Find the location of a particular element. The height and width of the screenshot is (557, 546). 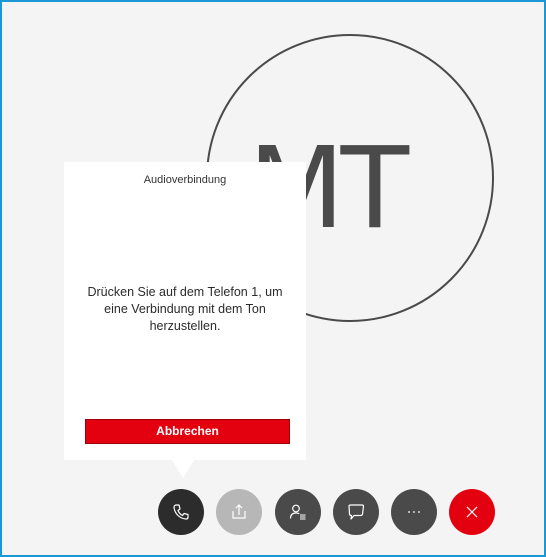

more-options-button is located at coordinates (414, 512).